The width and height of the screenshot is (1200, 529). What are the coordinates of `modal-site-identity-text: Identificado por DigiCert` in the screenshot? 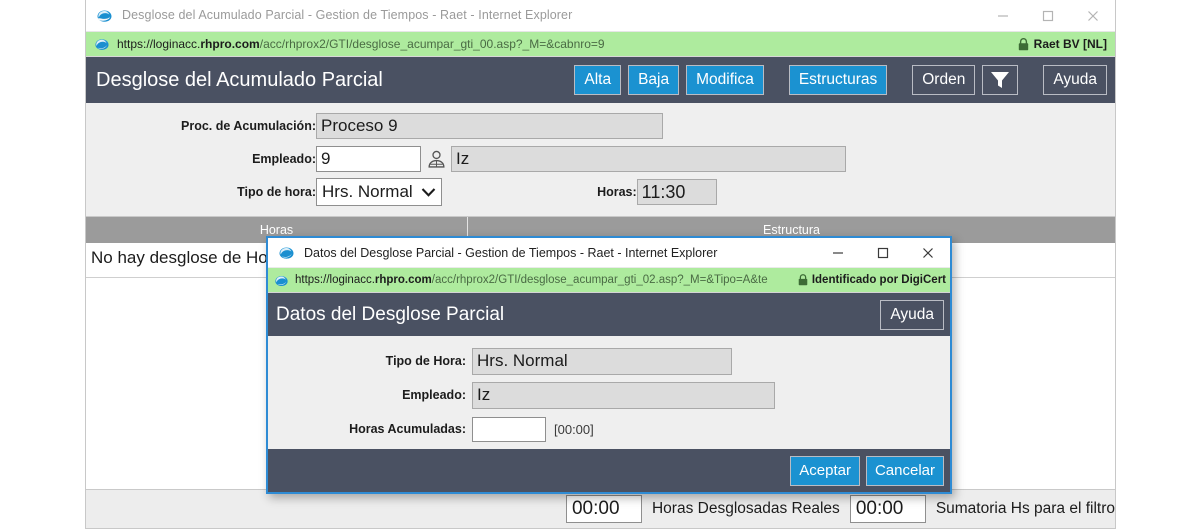 It's located at (878, 280).